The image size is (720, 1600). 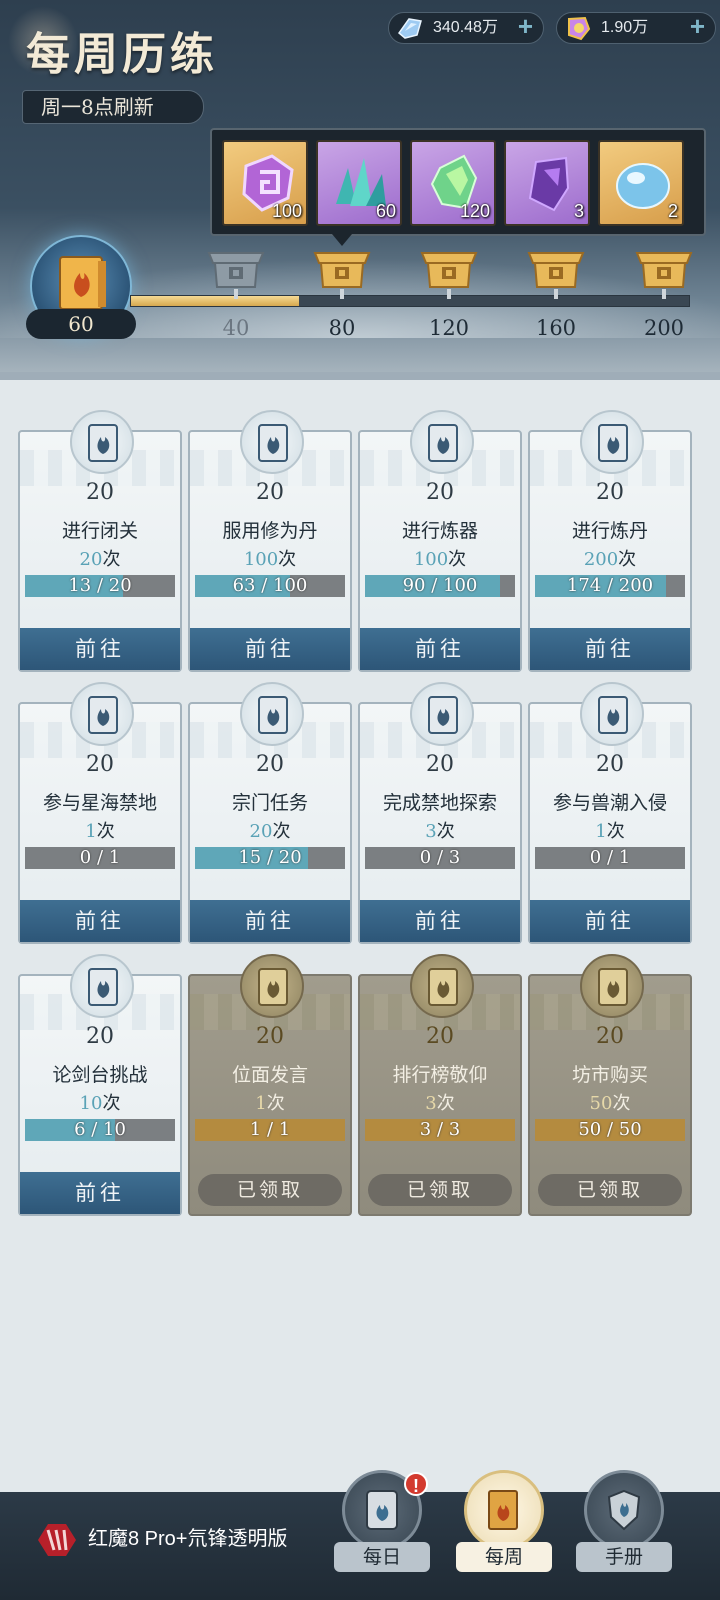 I want to click on task-name: 位面发言, so click(x=269, y=1075).